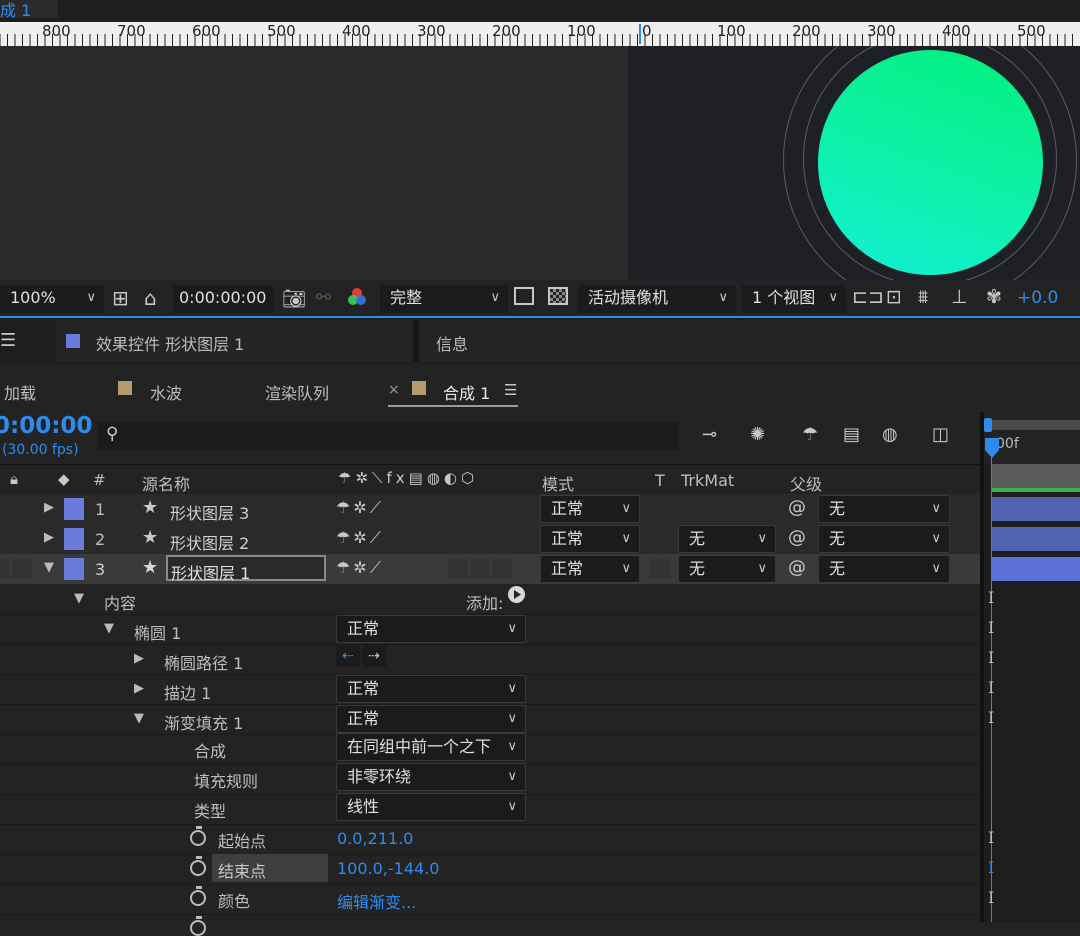  What do you see at coordinates (5, 538) in the screenshot?
I see `av-switch` at bounding box center [5, 538].